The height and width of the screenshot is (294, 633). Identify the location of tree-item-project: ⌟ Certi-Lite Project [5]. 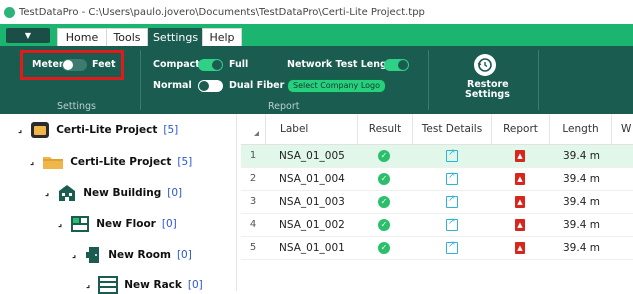
(98, 130).